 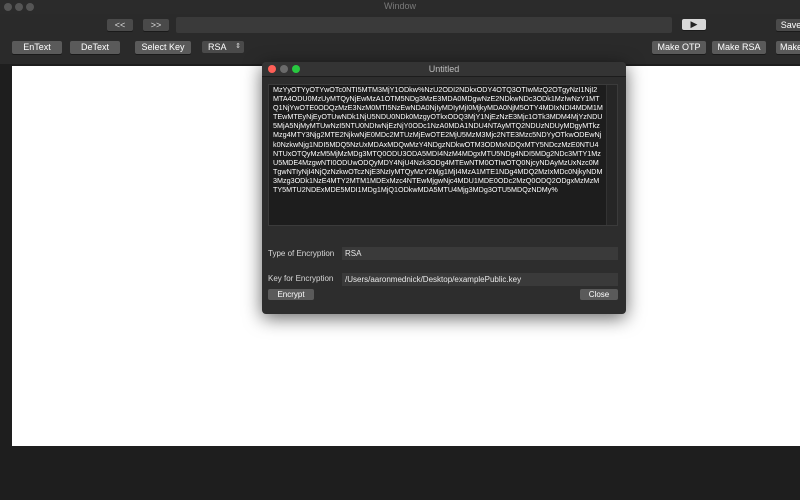 What do you see at coordinates (163, 47) in the screenshot?
I see `select-key-button: Select Key` at bounding box center [163, 47].